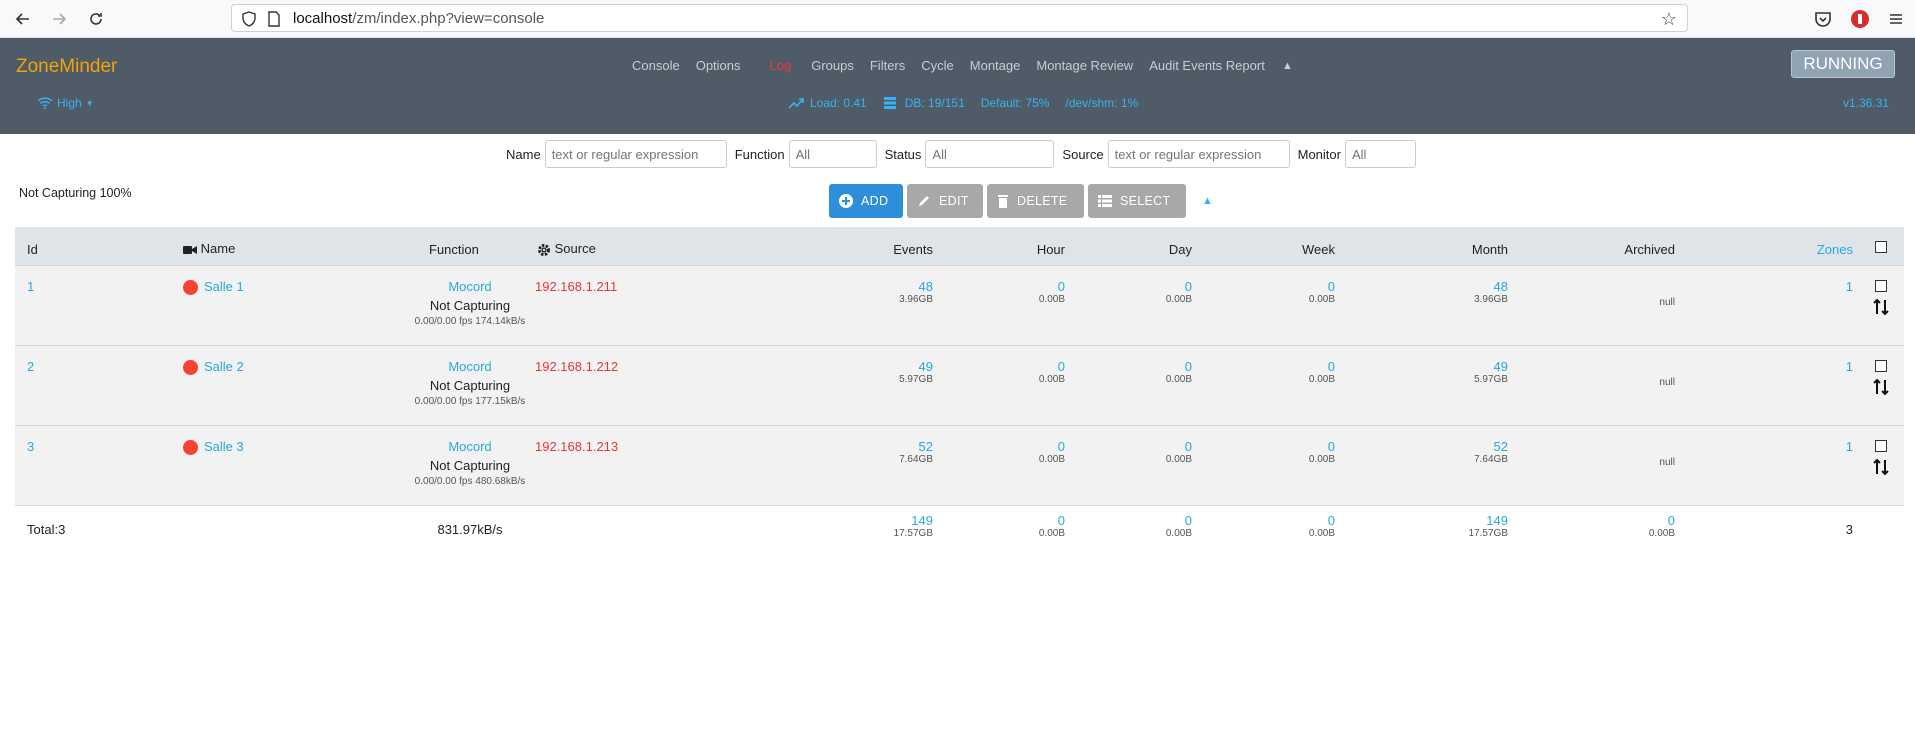  What do you see at coordinates (995, 65) in the screenshot?
I see `menu-montage: Montage` at bounding box center [995, 65].